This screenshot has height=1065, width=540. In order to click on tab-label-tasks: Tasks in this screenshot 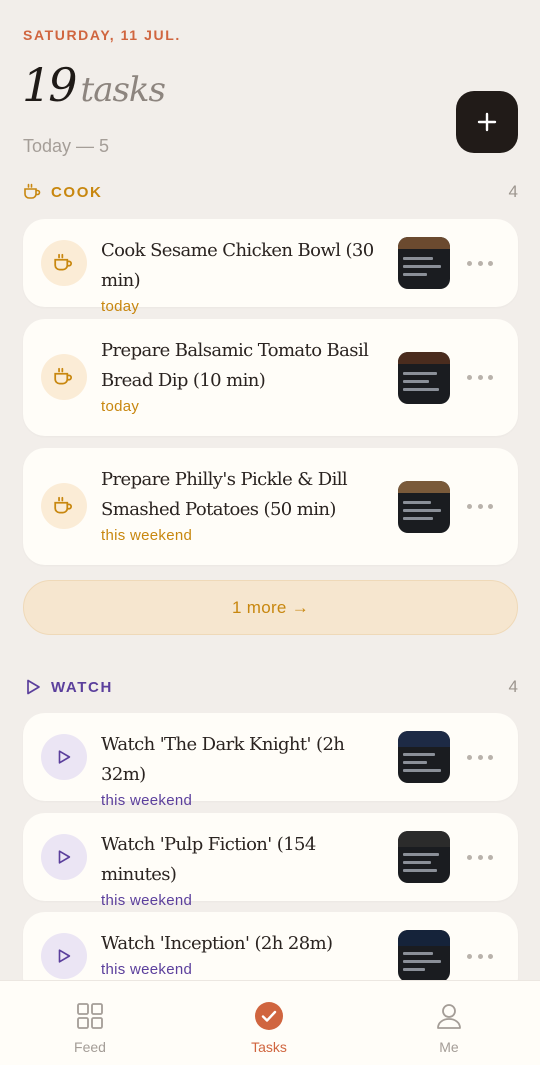, I will do `click(269, 1047)`.